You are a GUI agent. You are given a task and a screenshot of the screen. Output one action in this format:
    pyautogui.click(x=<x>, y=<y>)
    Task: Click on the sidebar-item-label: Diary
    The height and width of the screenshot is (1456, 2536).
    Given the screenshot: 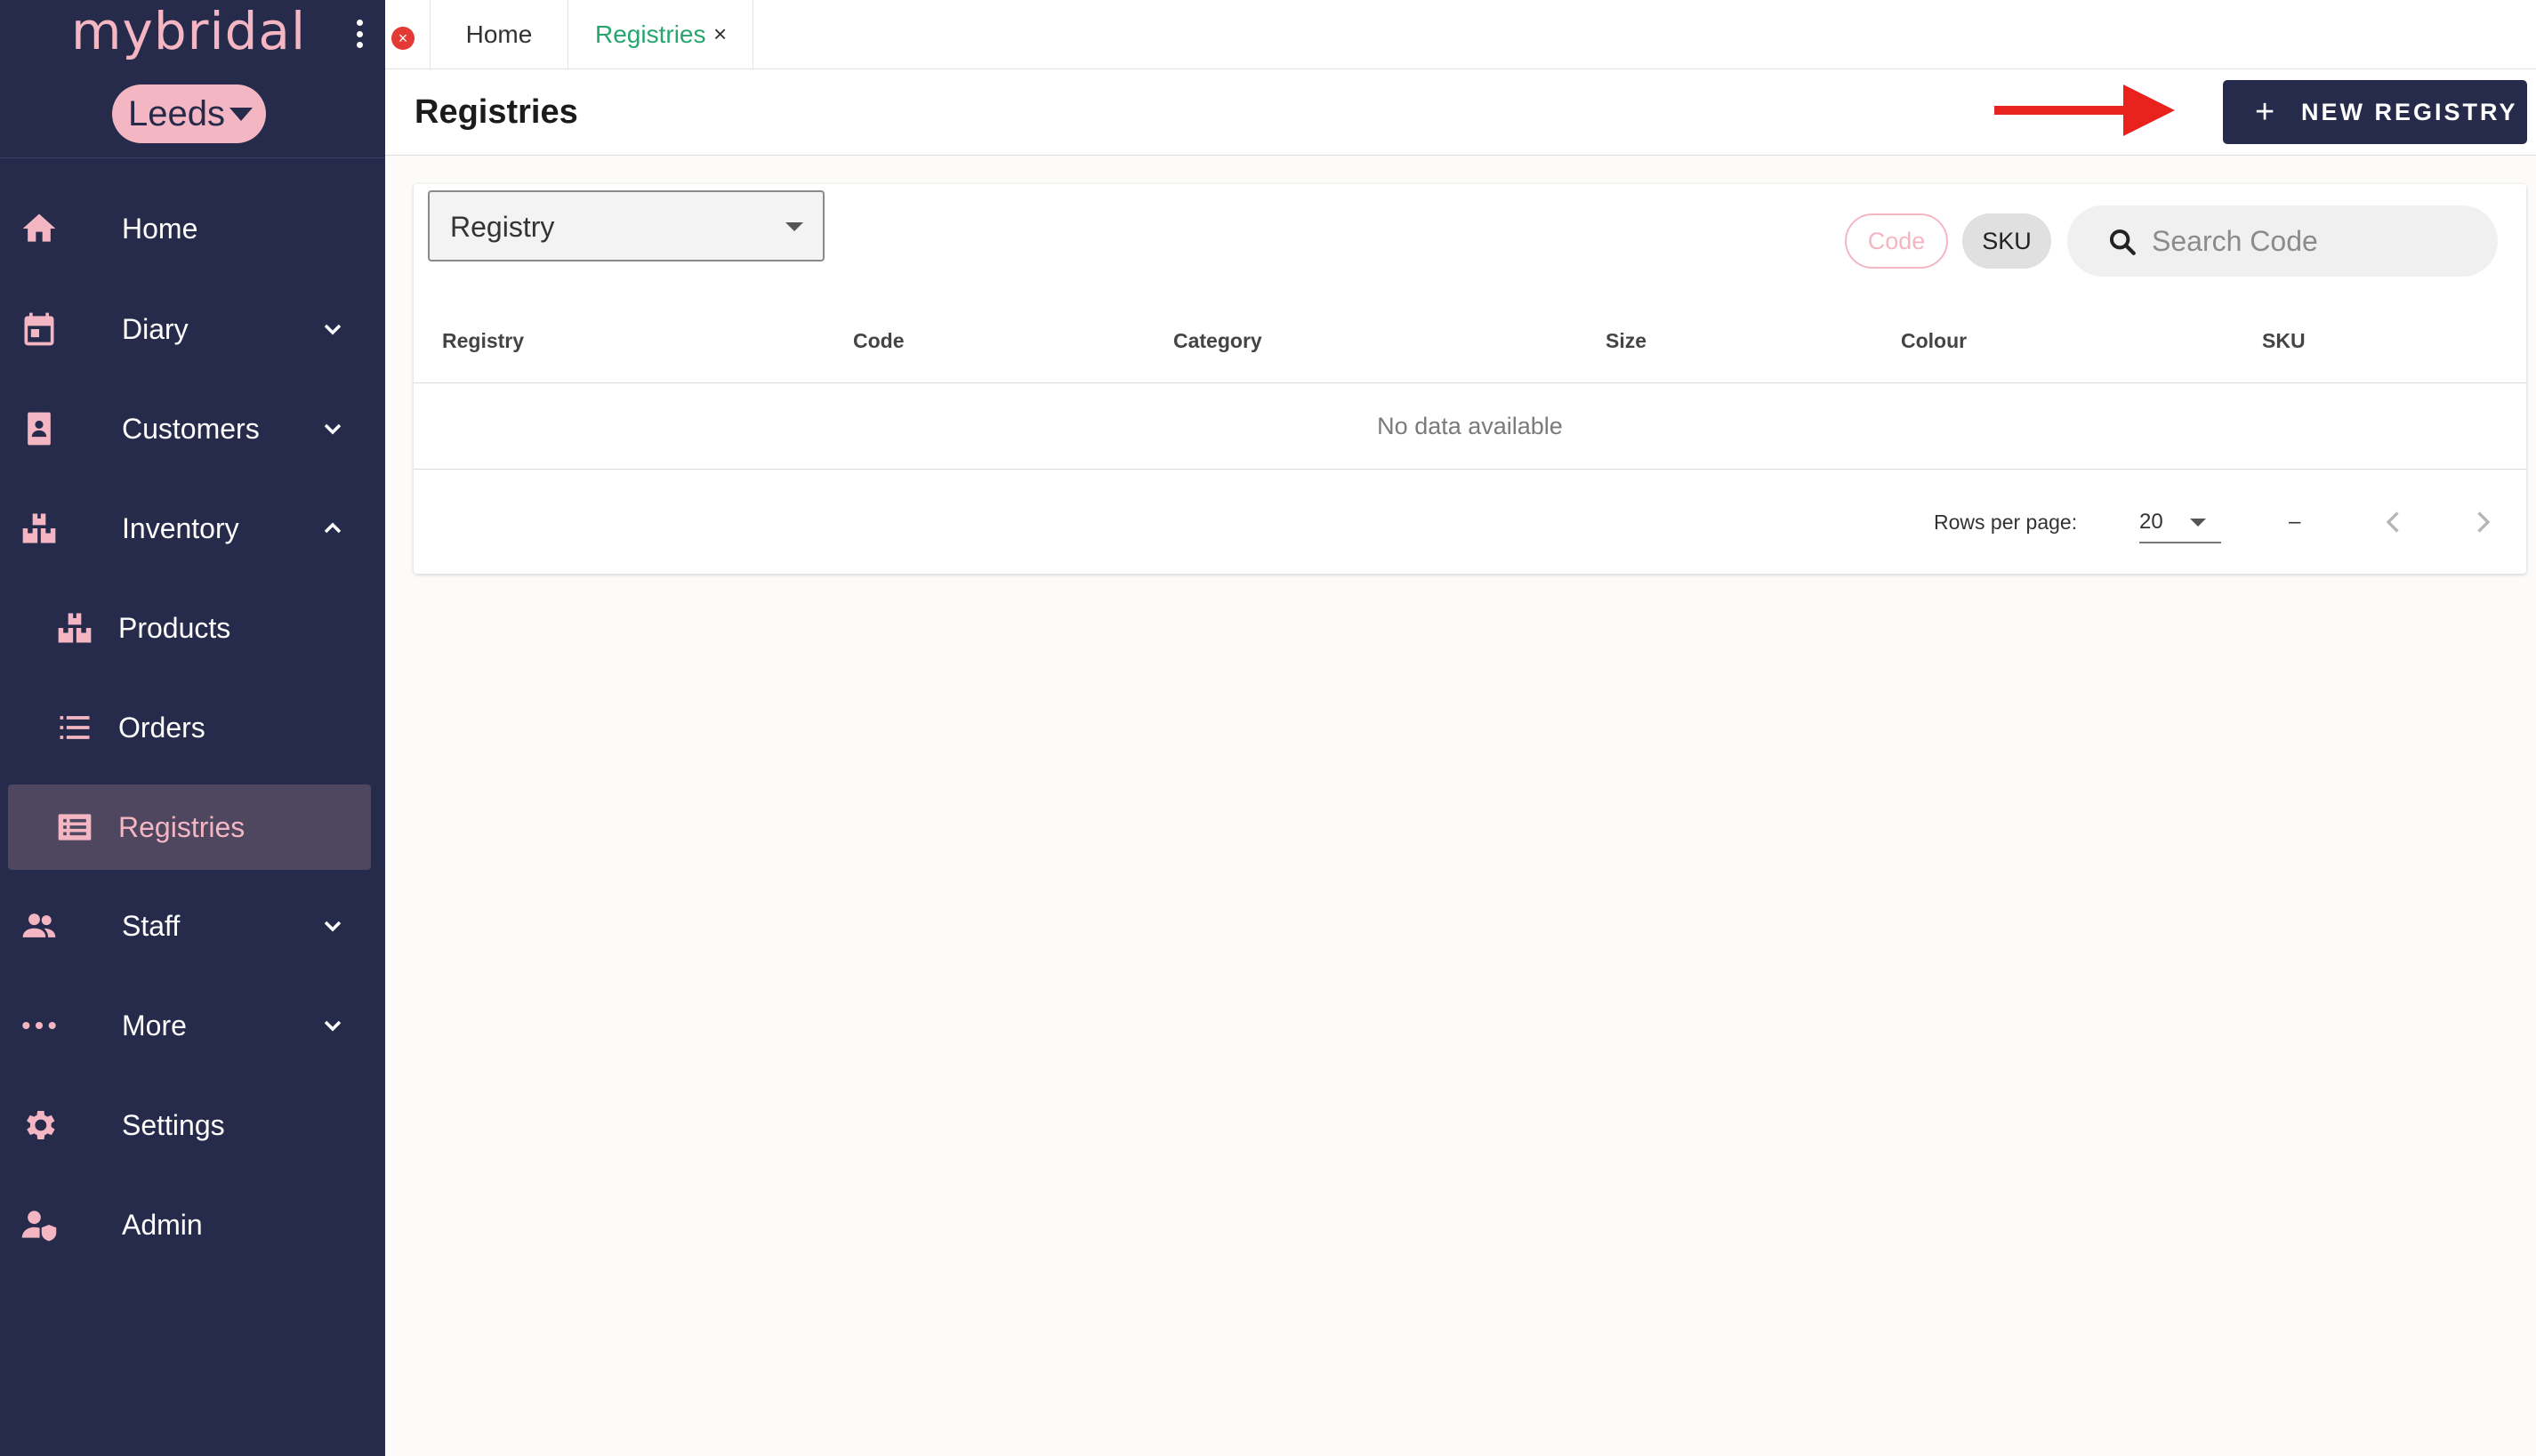 What is the action you would take?
    pyautogui.click(x=156, y=329)
    